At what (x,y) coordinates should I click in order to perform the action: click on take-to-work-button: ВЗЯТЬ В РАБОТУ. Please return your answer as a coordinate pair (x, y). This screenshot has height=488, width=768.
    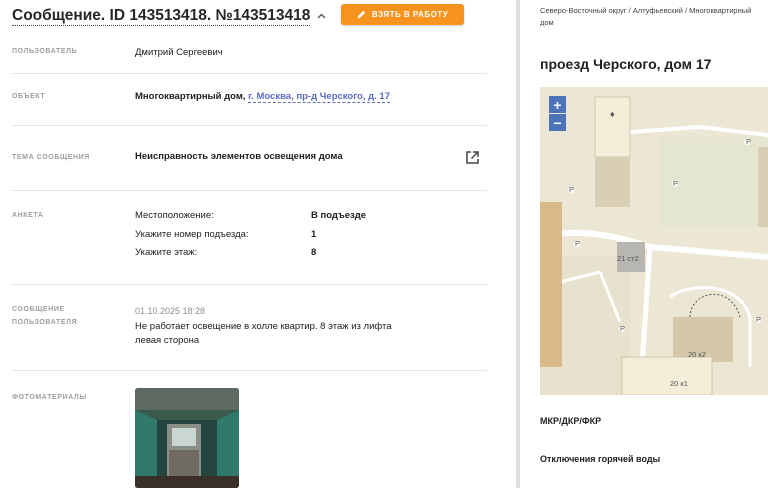
    Looking at the image, I should click on (402, 14).